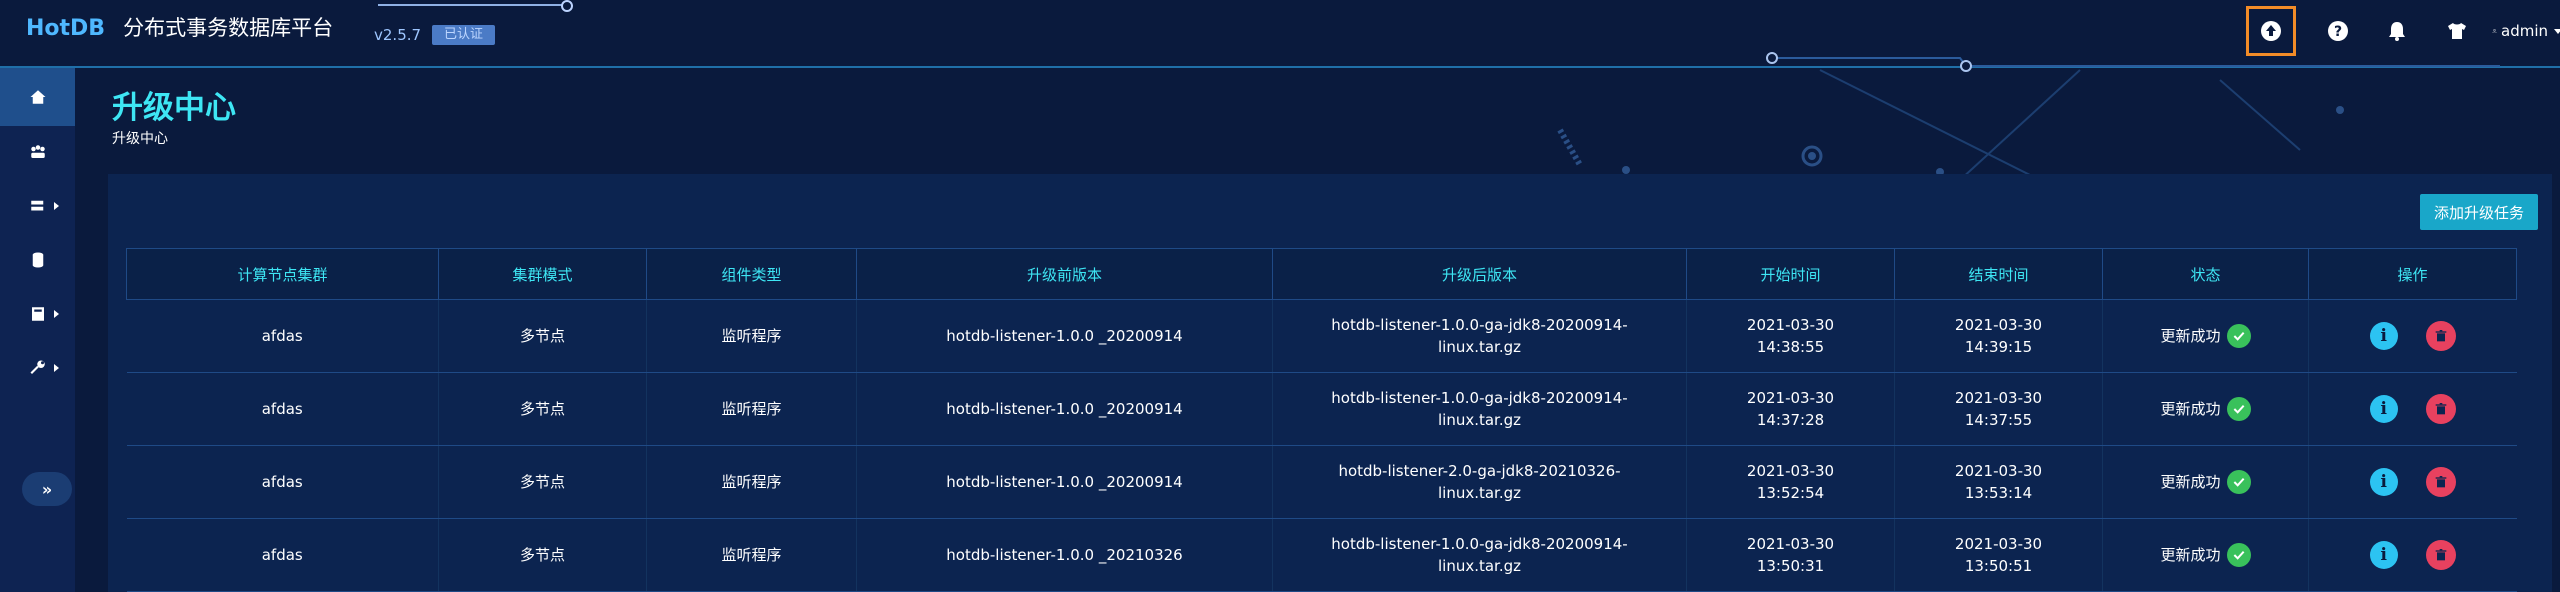 Image resolution: width=2560 pixels, height=592 pixels. What do you see at coordinates (37, 368) in the screenshot?
I see `sidebar-item-tools` at bounding box center [37, 368].